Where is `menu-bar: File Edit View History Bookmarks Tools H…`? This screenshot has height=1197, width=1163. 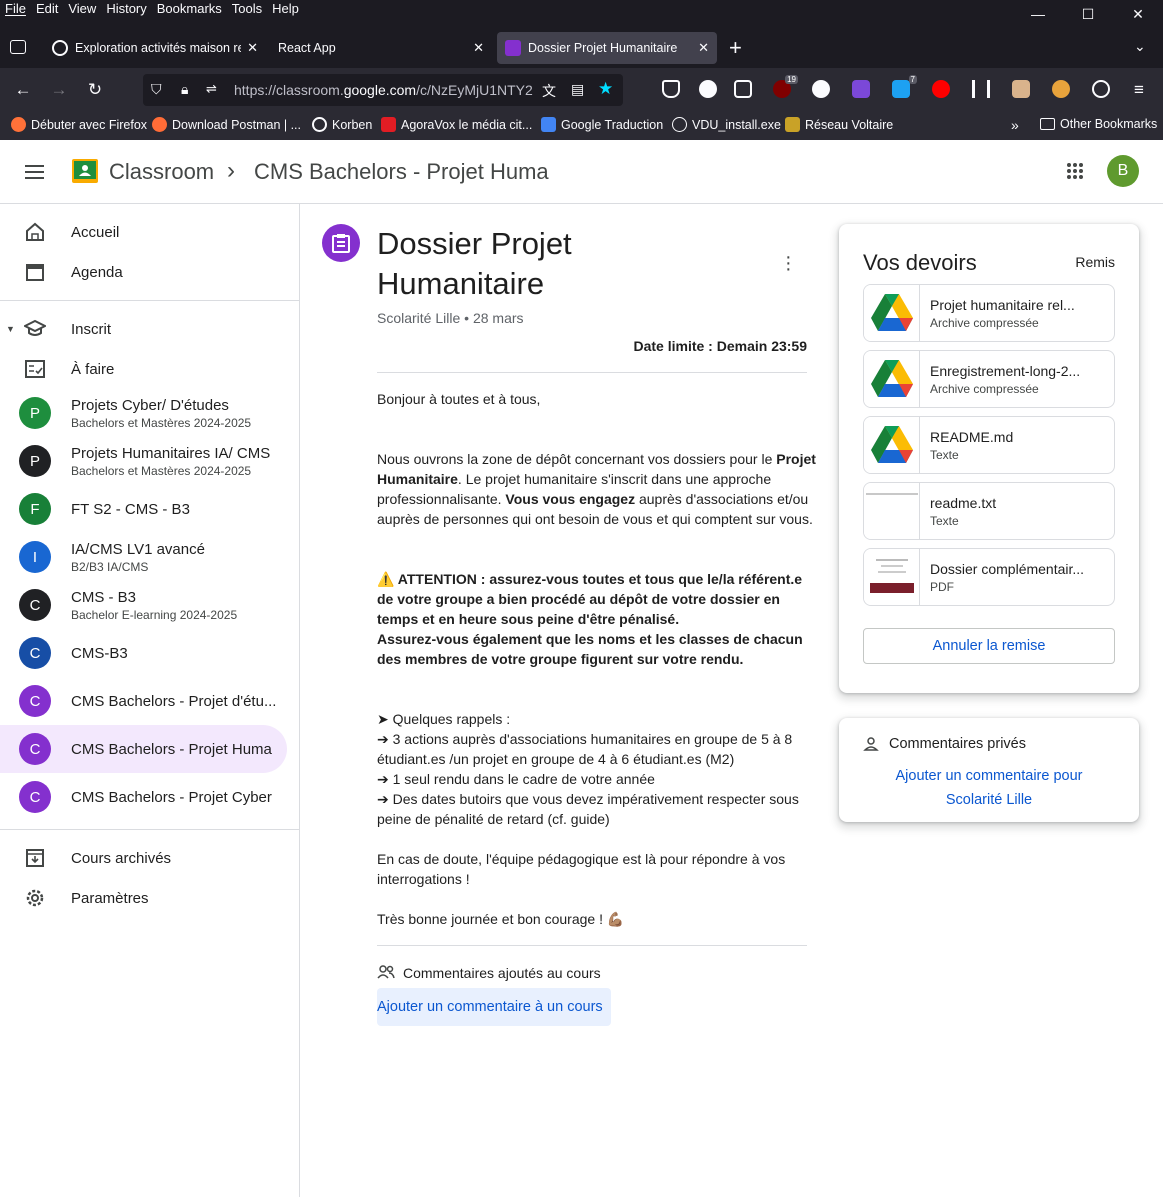
menu-bar: File Edit View History Bookmarks Tools H… is located at coordinates (581, 14).